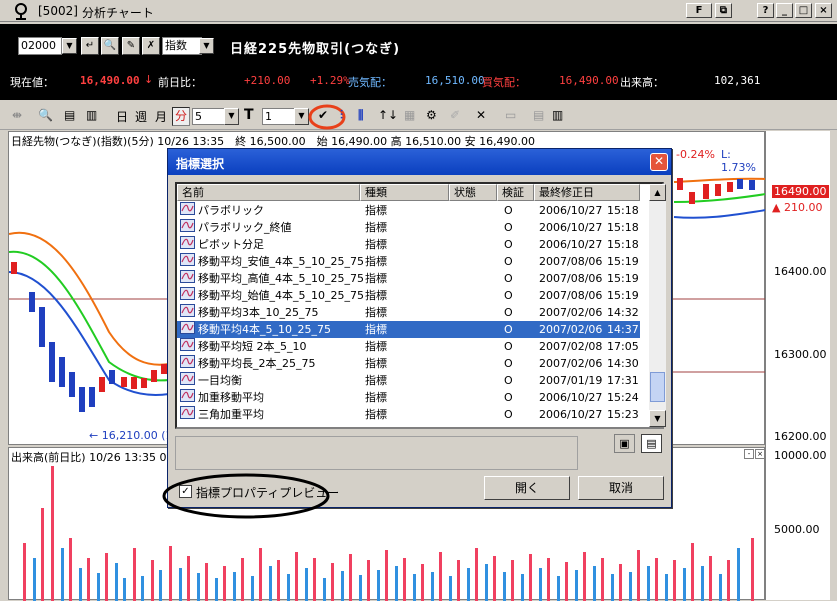 This screenshot has height=601, width=837. What do you see at coordinates (231, 210) in the screenshot?
I see `indicator-name: パラボリック` at bounding box center [231, 210].